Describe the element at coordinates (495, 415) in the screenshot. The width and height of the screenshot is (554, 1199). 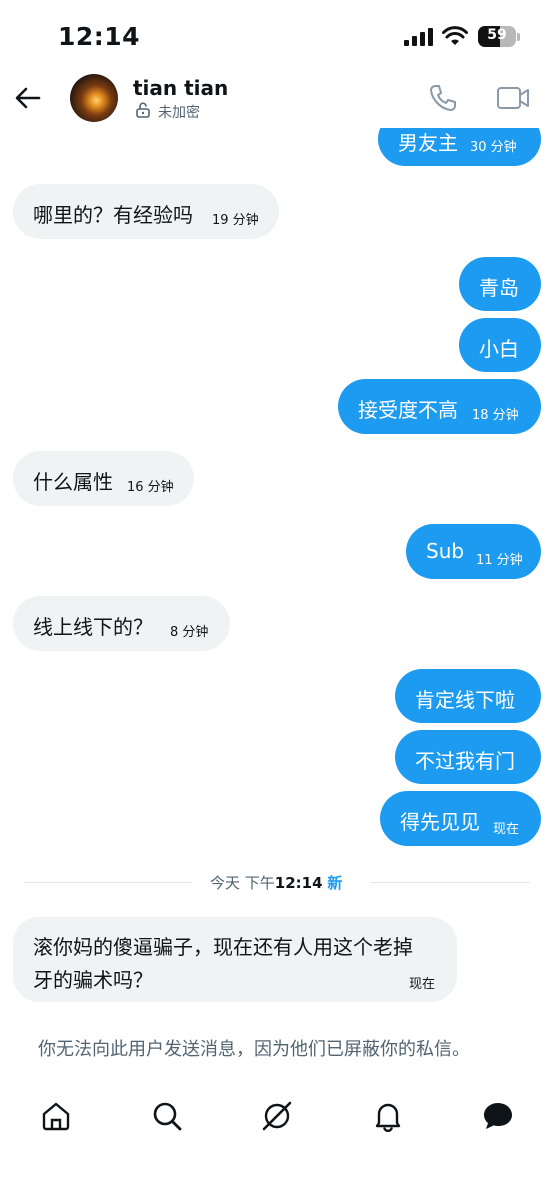
I see `message-time: 18 分钟` at that location.